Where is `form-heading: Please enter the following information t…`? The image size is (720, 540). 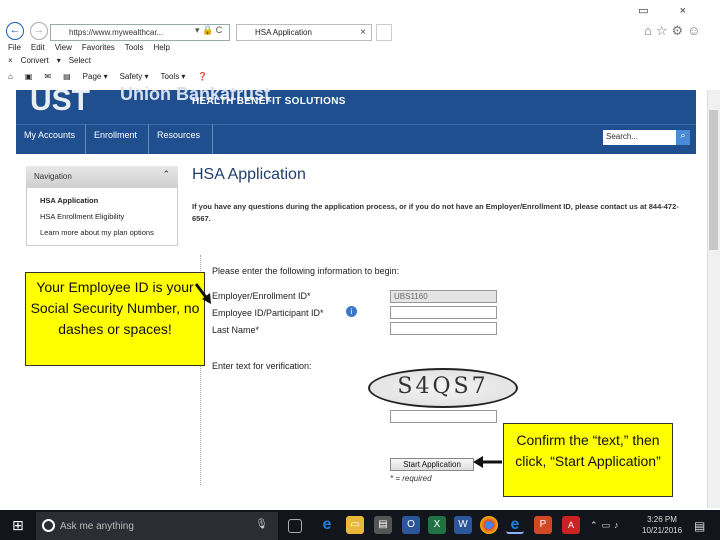 form-heading: Please enter the following information t… is located at coordinates (306, 271).